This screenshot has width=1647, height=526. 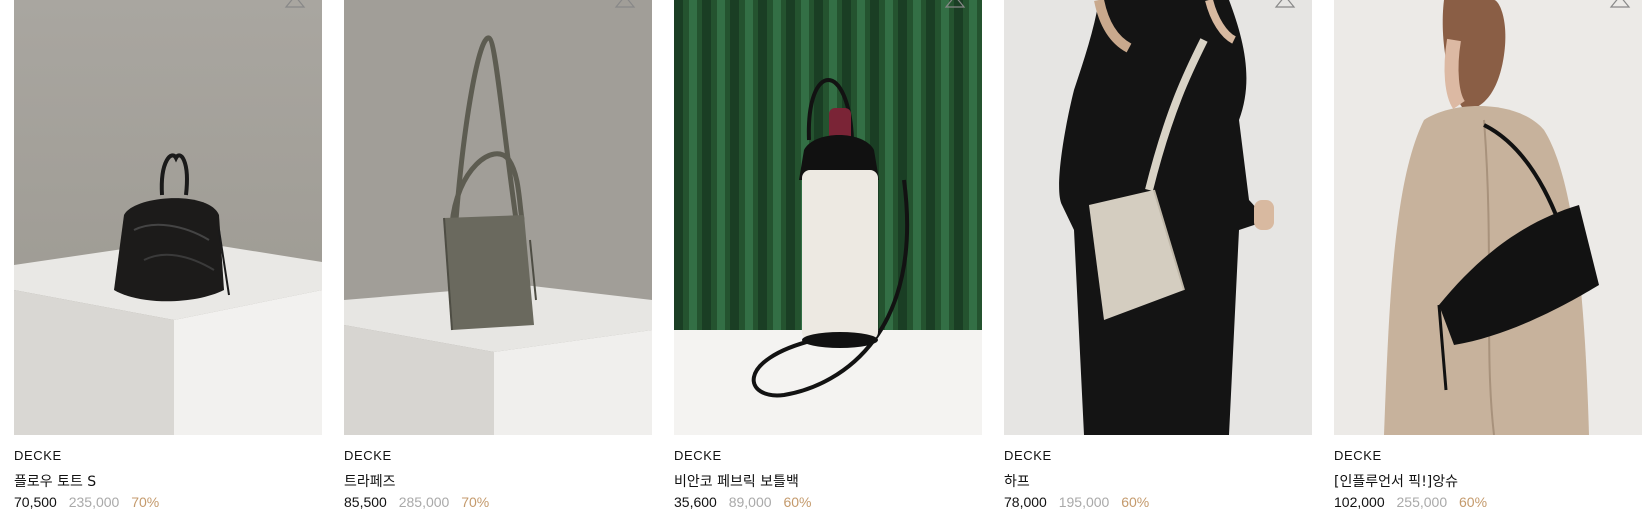 I want to click on original-price: 195,000, so click(x=1084, y=502).